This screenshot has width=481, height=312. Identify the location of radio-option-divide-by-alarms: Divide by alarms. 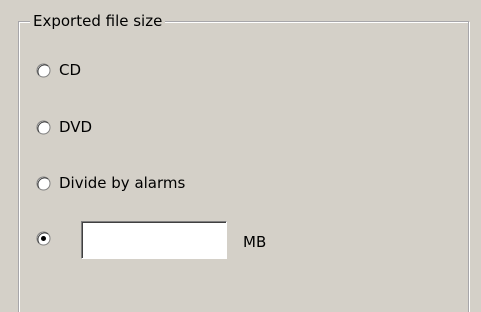
(110, 183).